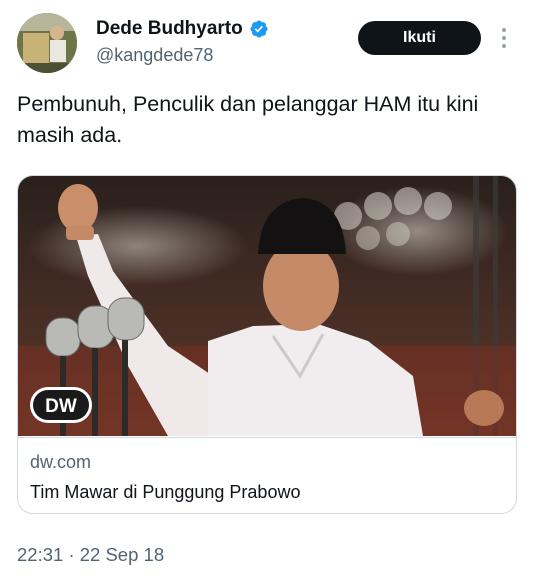 Image resolution: width=533 pixels, height=582 pixels. What do you see at coordinates (165, 492) in the screenshot?
I see `card-title: Tim Mawar di Punggung Prabowo` at bounding box center [165, 492].